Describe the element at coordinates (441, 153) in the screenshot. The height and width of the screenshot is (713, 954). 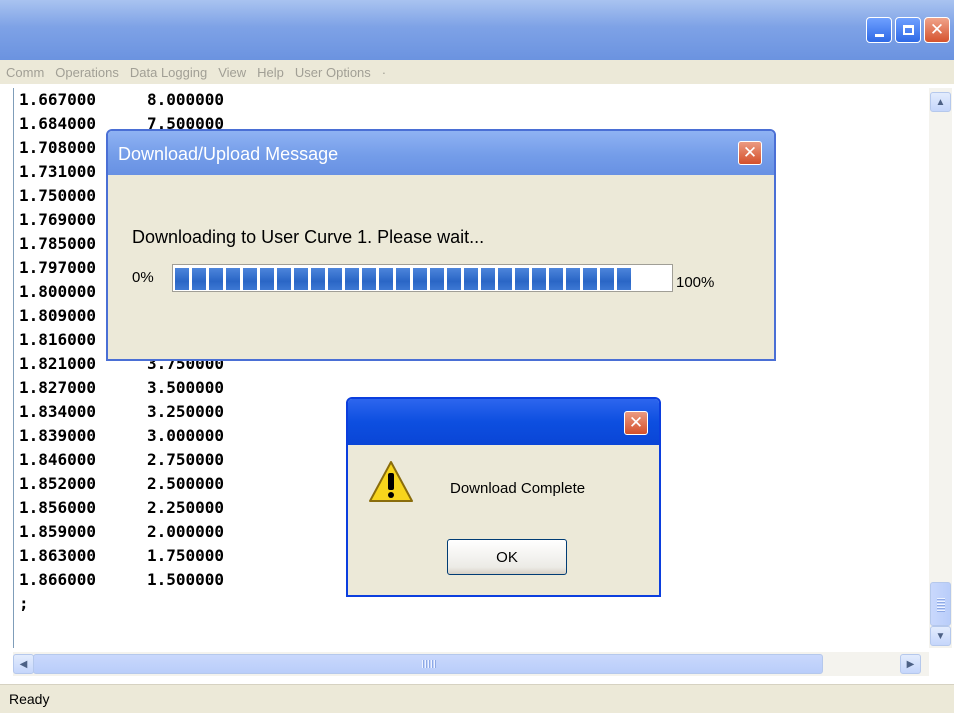
I see `dialog-title-bar: Download/Upload Message ✕` at that location.